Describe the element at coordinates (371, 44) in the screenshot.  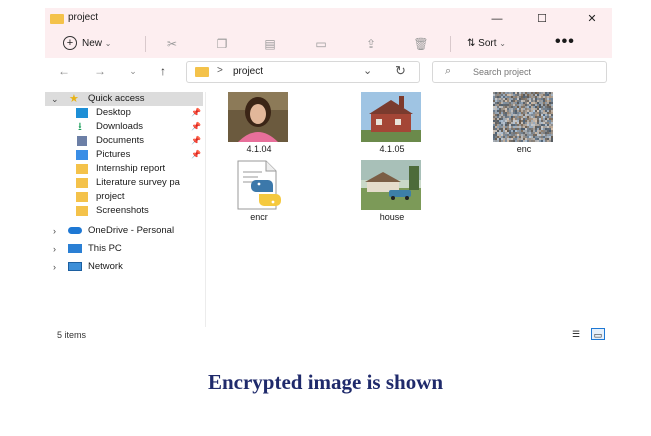
I see `share-icon: ⇪` at that location.